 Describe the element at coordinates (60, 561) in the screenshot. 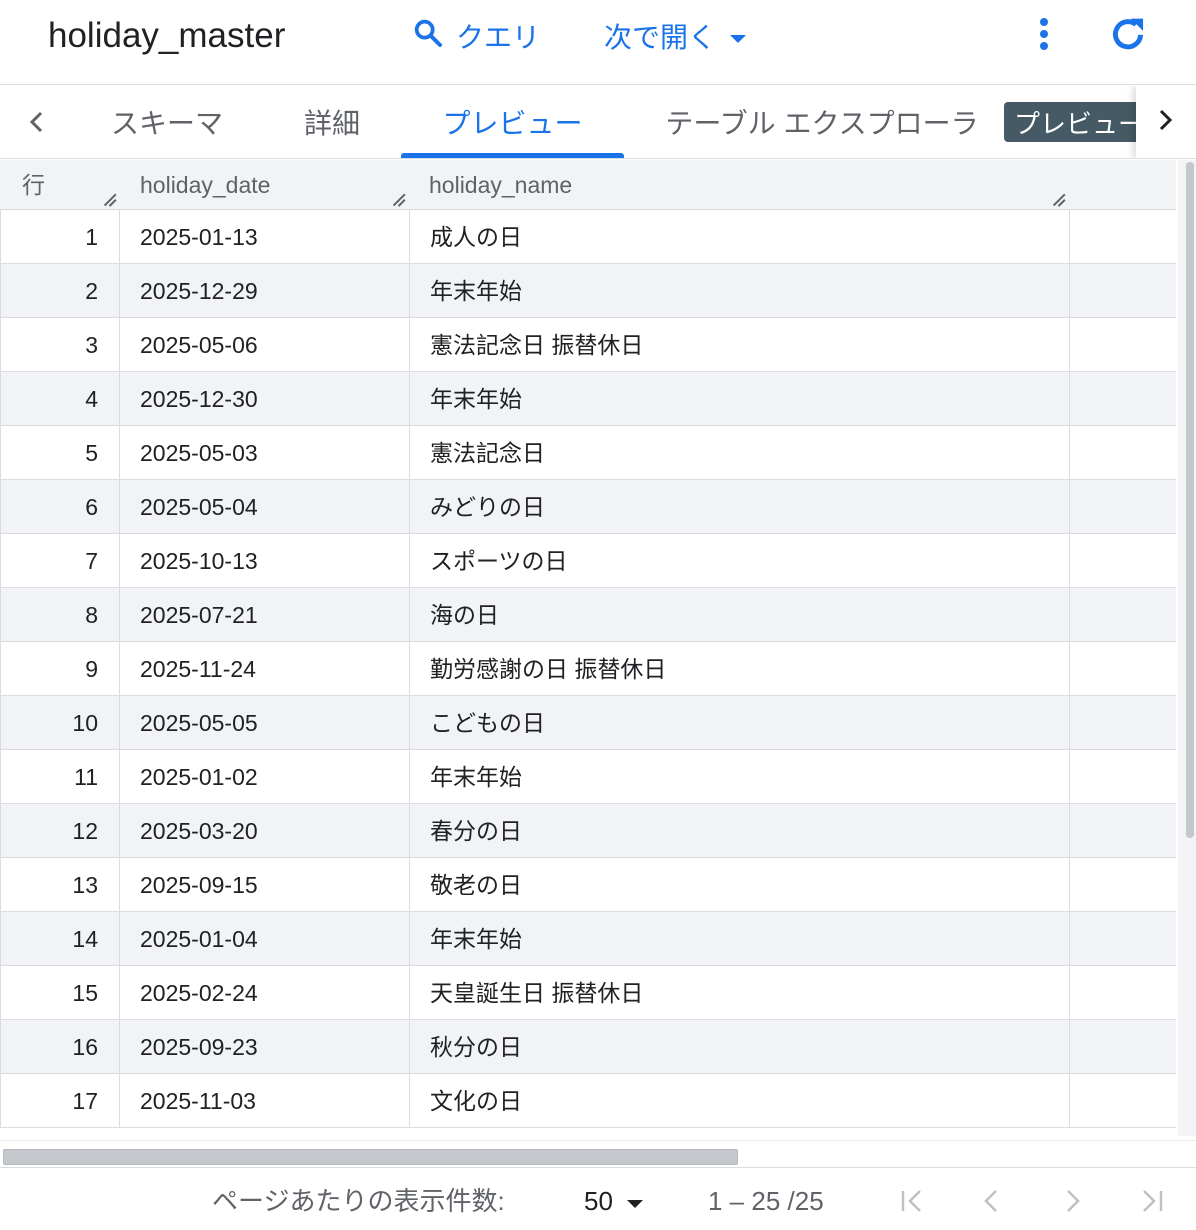

I see `row-number-cell: 7` at that location.